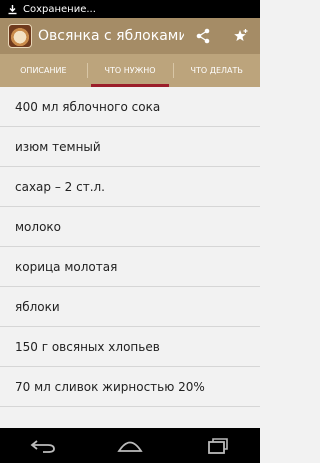  What do you see at coordinates (130, 347) in the screenshot?
I see `list-item: 150 г овсяных хлопьев` at bounding box center [130, 347].